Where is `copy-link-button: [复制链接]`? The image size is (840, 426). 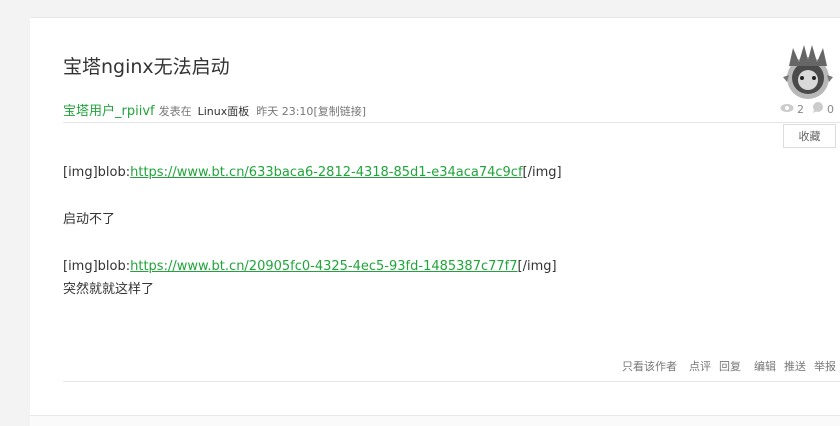 copy-link-button: [复制链接] is located at coordinates (339, 111).